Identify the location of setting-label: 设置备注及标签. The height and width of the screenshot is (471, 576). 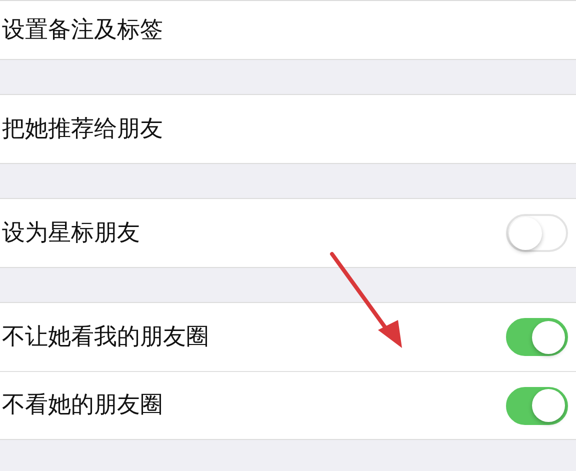
(82, 30).